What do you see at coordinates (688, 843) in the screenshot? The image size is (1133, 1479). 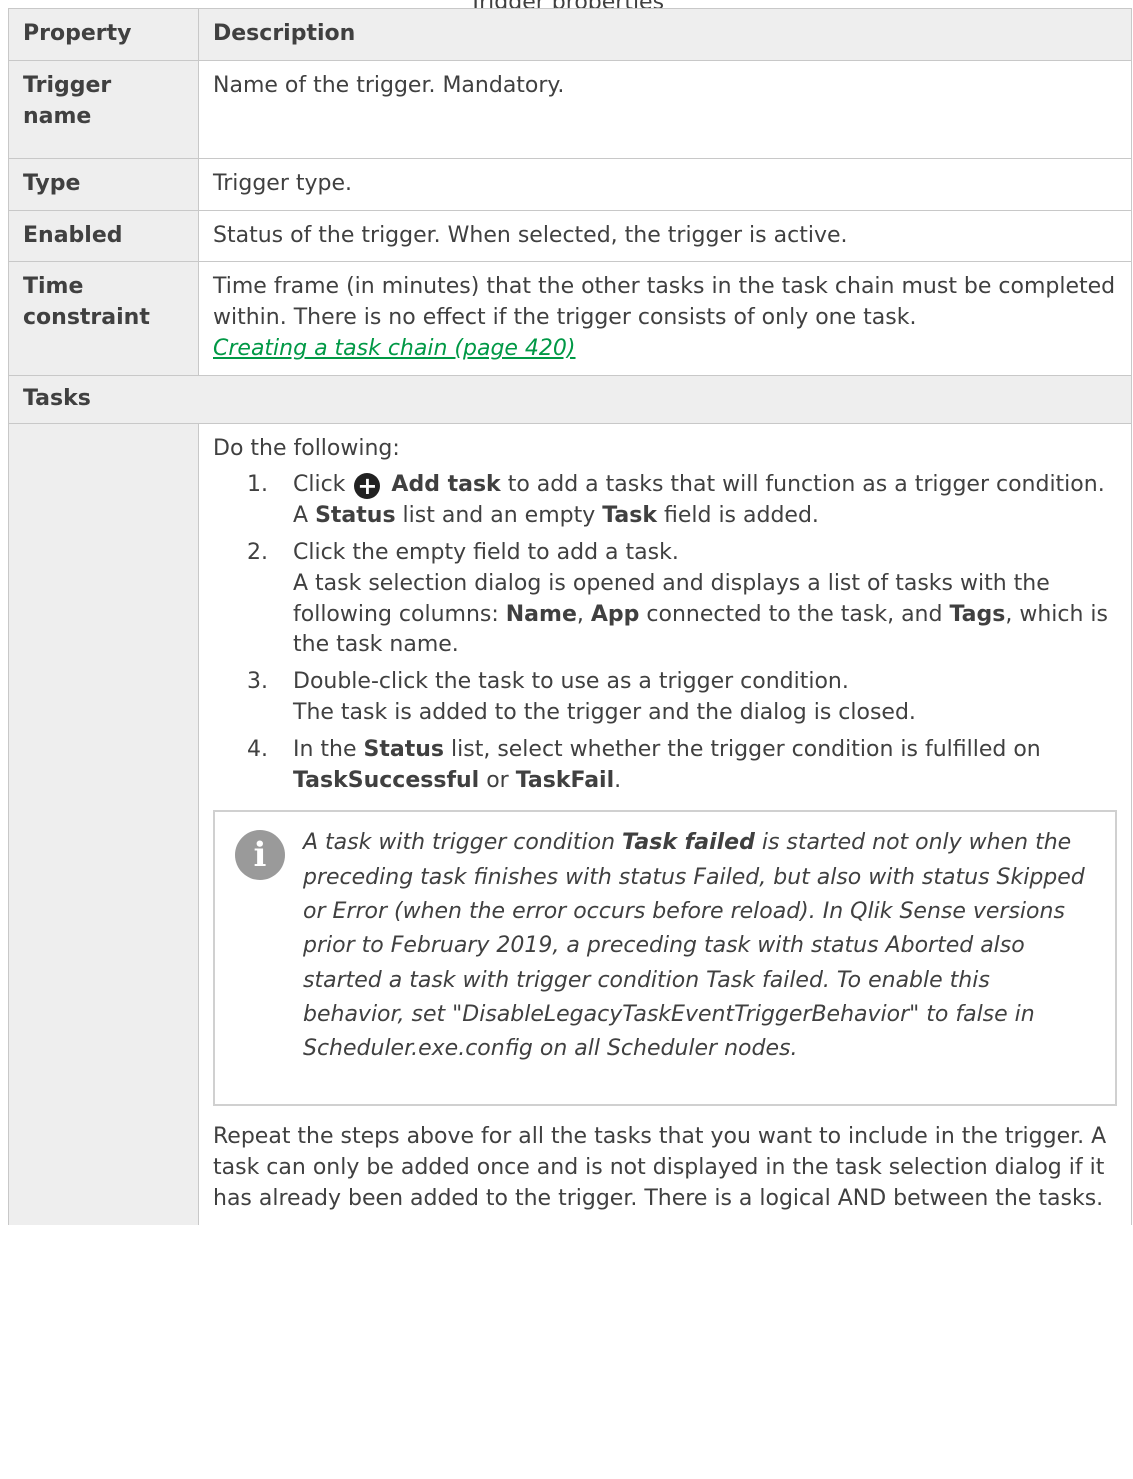 I see `note-bold-term: Task failed` at bounding box center [688, 843].